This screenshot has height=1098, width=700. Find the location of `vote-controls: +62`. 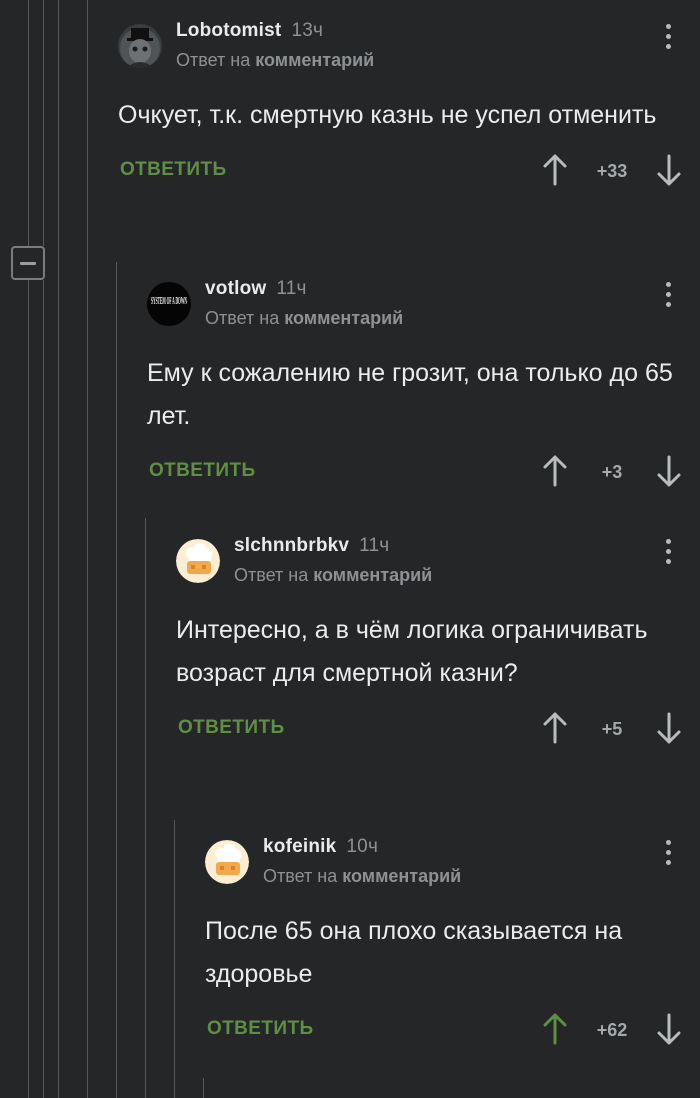

vote-controls: +62 is located at coordinates (612, 1030).